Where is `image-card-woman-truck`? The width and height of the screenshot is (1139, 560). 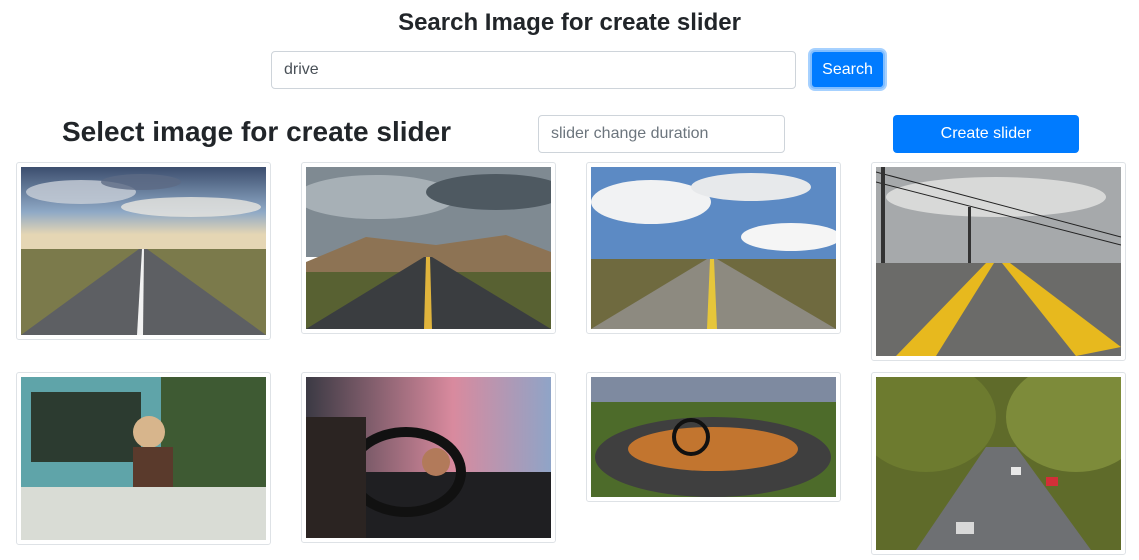
image-card-woman-truck is located at coordinates (143, 458).